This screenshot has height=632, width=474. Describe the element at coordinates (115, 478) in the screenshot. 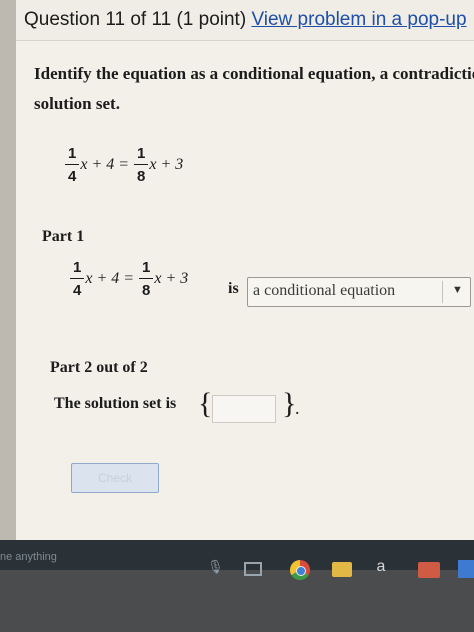

I see `check-button: Check` at that location.